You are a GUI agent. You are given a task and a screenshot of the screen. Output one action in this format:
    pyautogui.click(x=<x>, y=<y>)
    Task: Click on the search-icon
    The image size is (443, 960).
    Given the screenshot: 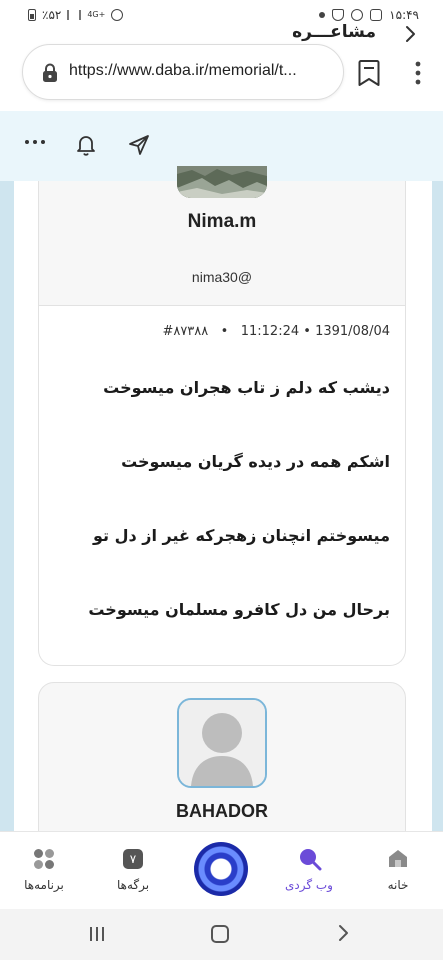 What is the action you would take?
    pyautogui.click(x=310, y=861)
    